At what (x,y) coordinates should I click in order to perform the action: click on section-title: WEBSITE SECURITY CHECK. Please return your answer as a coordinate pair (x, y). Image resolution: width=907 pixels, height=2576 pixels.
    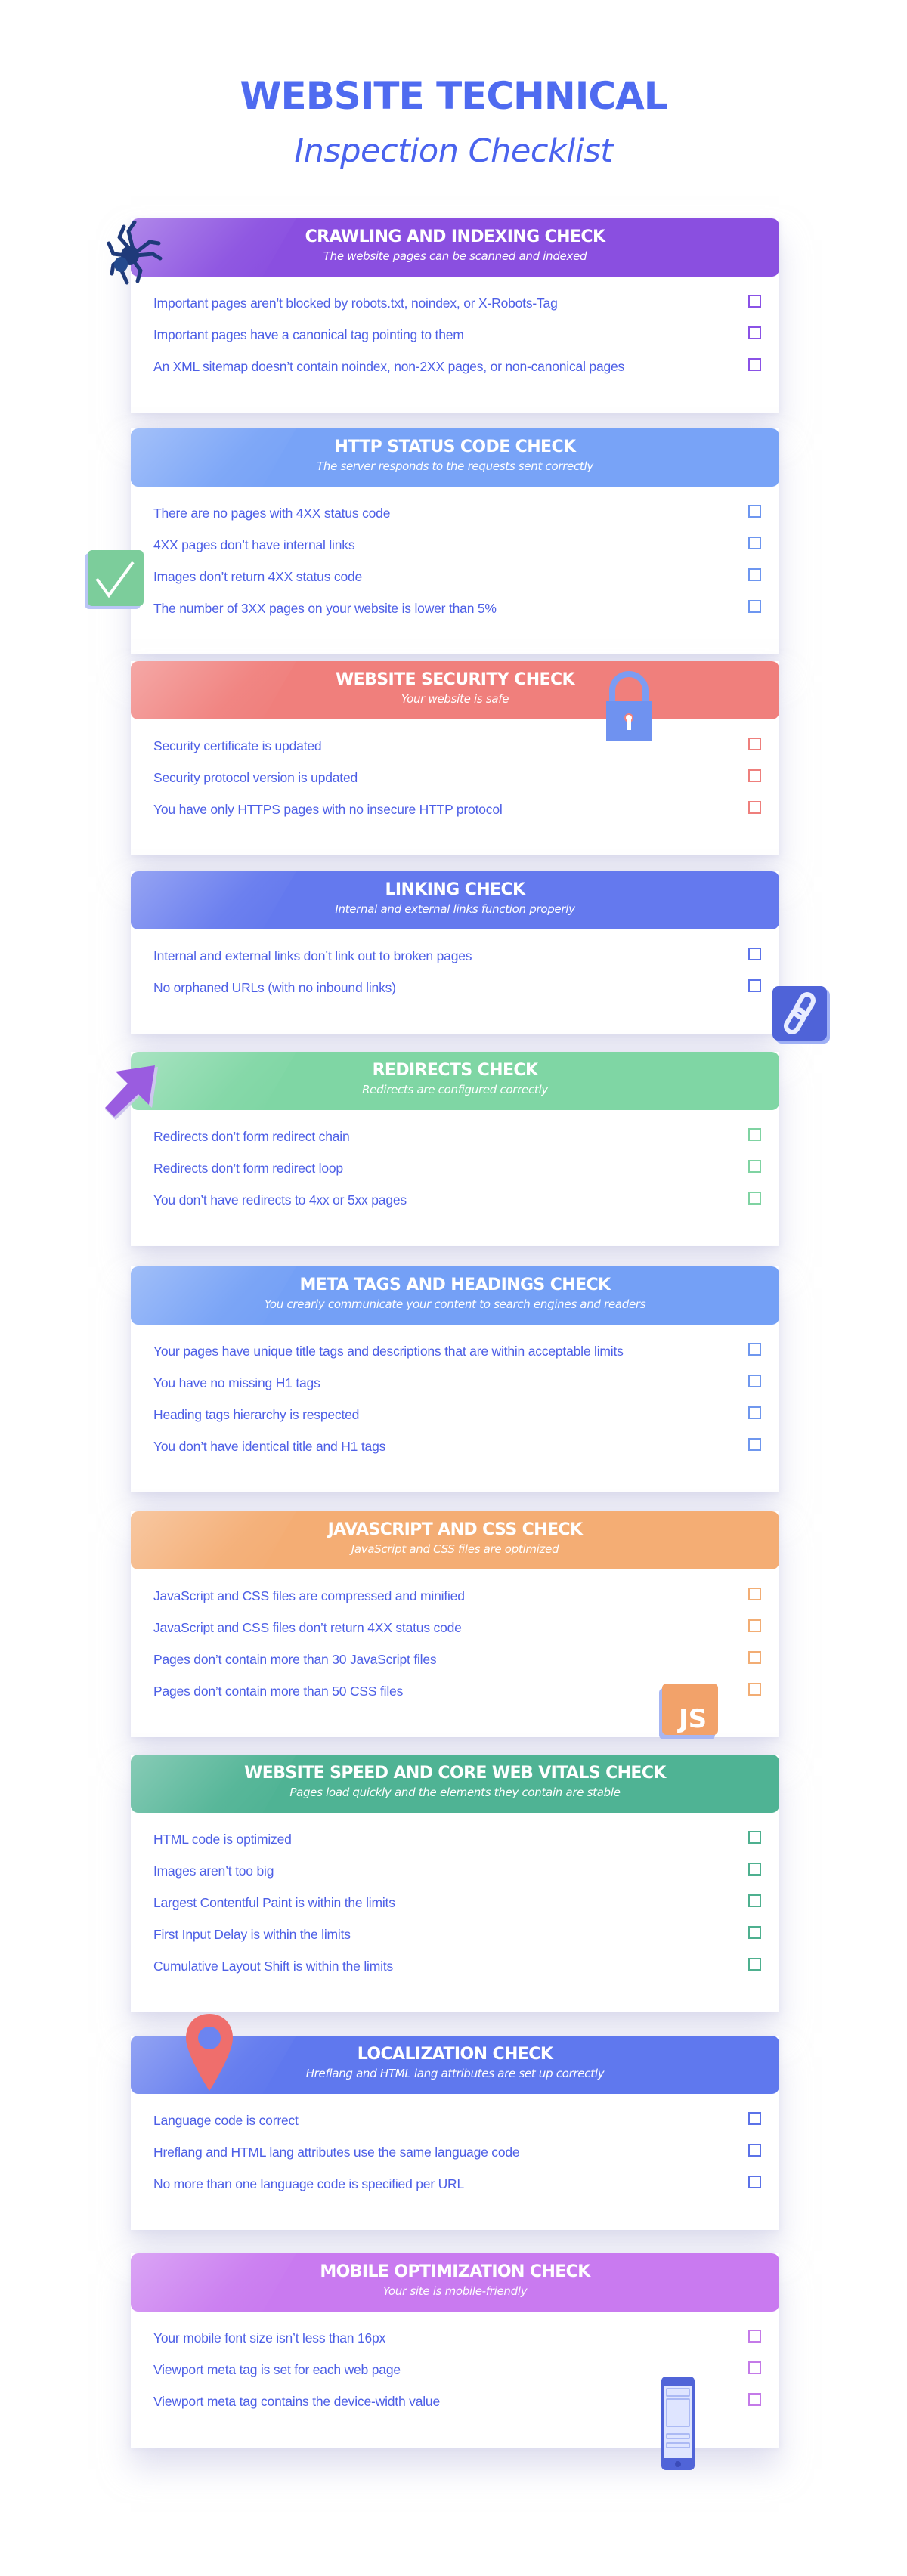
    Looking at the image, I should click on (455, 679).